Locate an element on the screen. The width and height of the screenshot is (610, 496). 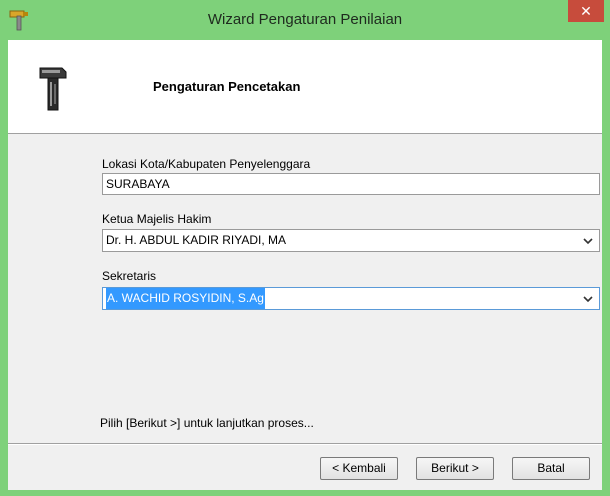
back-button: < Kembali is located at coordinates (359, 468).